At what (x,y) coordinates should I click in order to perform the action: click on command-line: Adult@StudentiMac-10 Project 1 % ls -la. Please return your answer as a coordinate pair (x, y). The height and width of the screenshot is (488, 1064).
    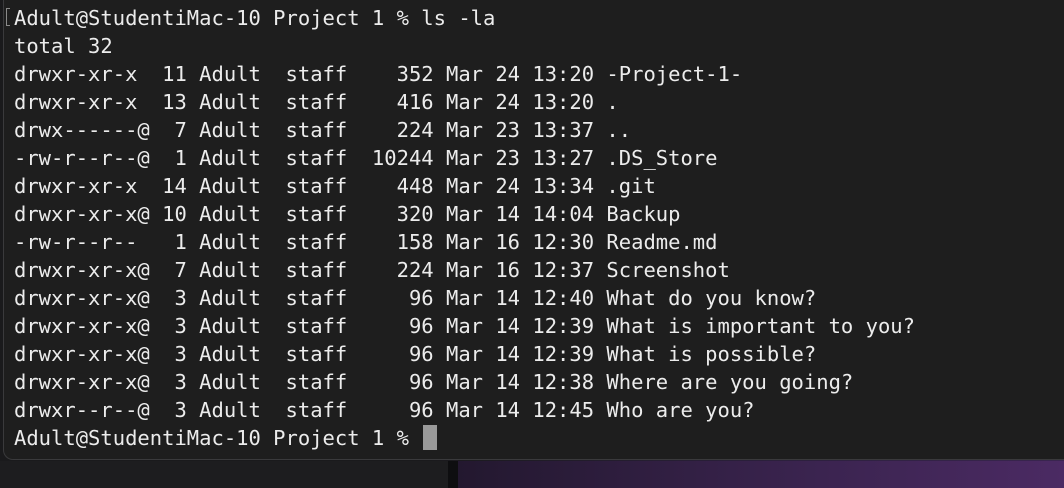
    Looking at the image, I should click on (255, 18).